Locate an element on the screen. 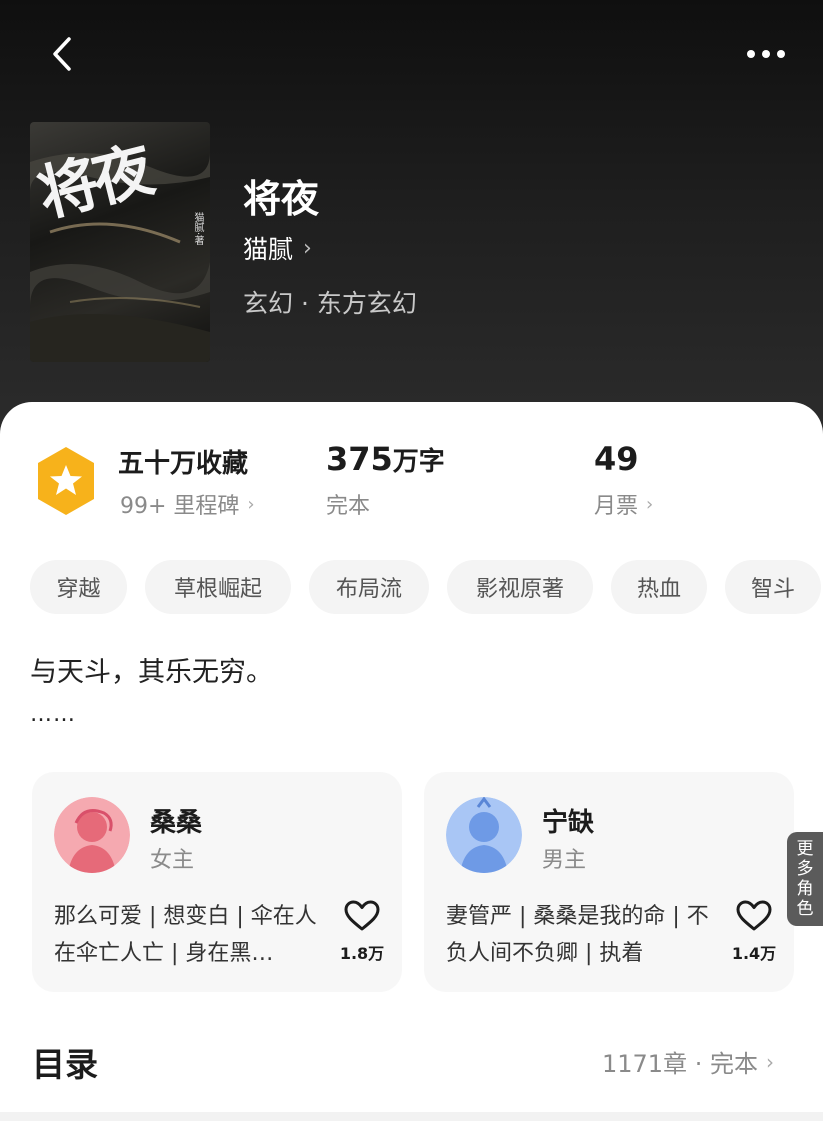  toc-link: 1171章 · 完本 › is located at coordinates (688, 1061).